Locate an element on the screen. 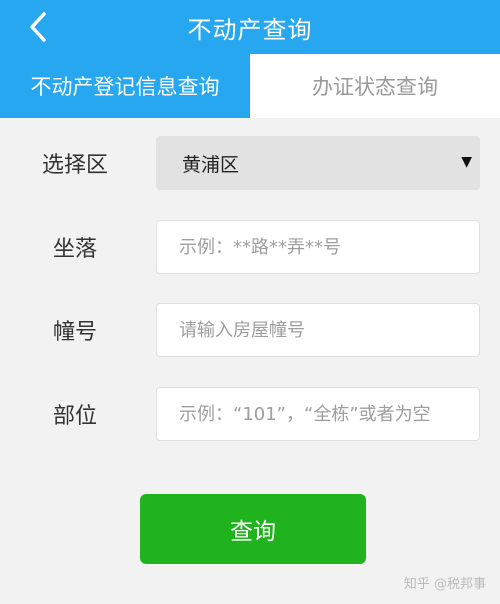 This screenshot has width=500, height=604. unit-input is located at coordinates (318, 414).